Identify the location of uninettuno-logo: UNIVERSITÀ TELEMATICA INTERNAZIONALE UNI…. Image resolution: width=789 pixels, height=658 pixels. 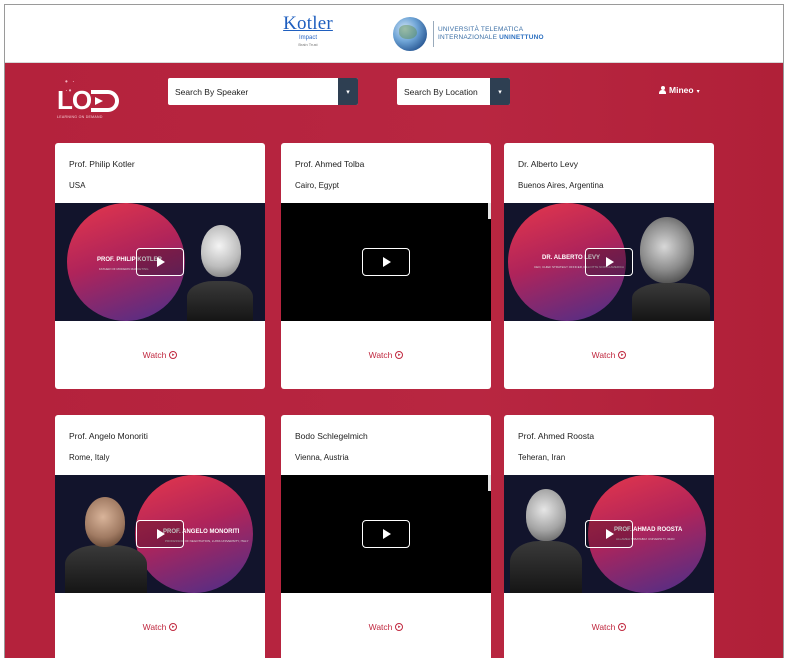
(478, 34).